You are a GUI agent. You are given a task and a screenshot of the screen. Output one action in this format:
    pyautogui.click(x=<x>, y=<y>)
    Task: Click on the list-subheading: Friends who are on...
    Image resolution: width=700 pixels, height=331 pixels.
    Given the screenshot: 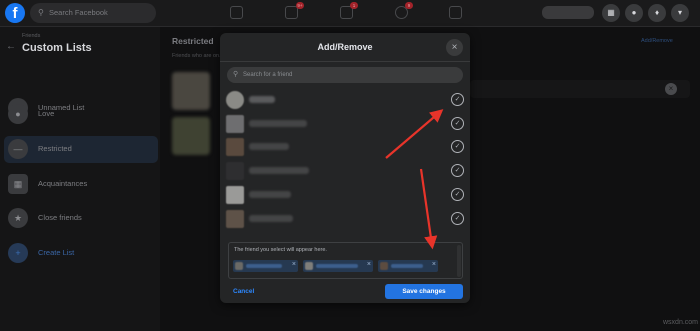 What is the action you would take?
    pyautogui.click(x=198, y=56)
    